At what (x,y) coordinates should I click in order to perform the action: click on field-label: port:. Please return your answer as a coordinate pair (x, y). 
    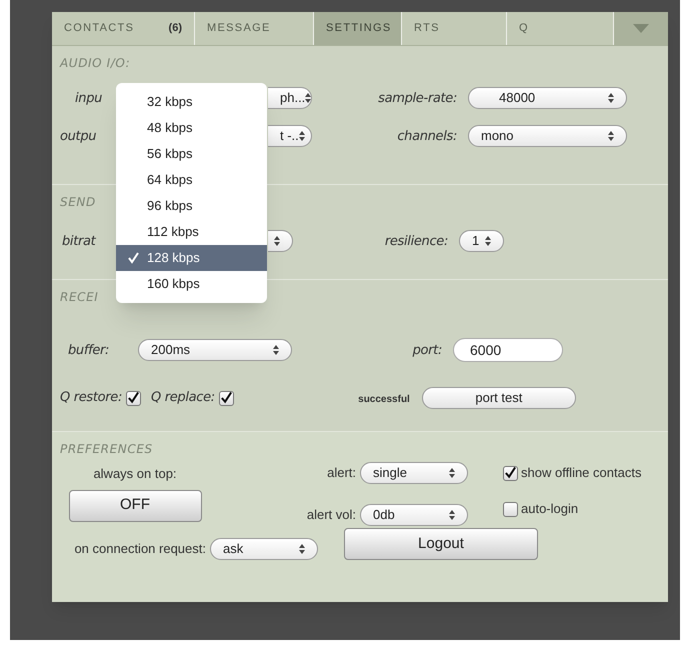
    Looking at the image, I should click on (427, 350).